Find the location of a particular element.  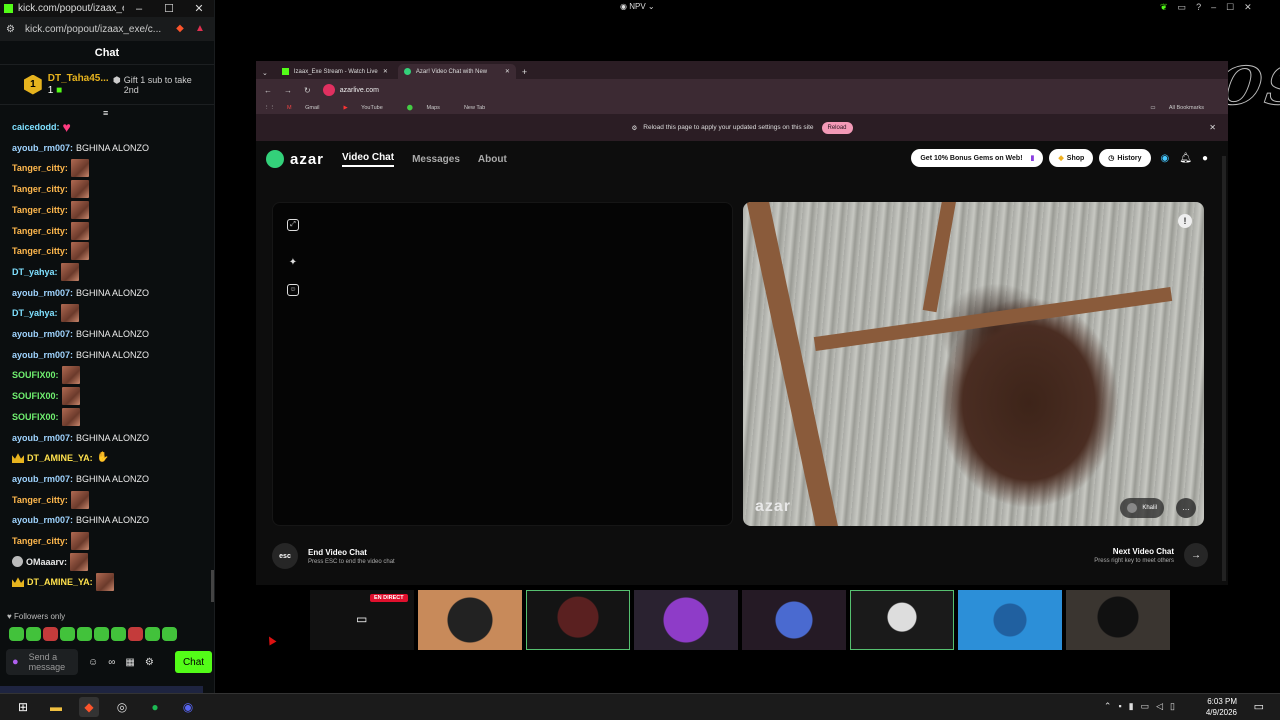

nav-video-chat: Video Chat is located at coordinates (368, 159).